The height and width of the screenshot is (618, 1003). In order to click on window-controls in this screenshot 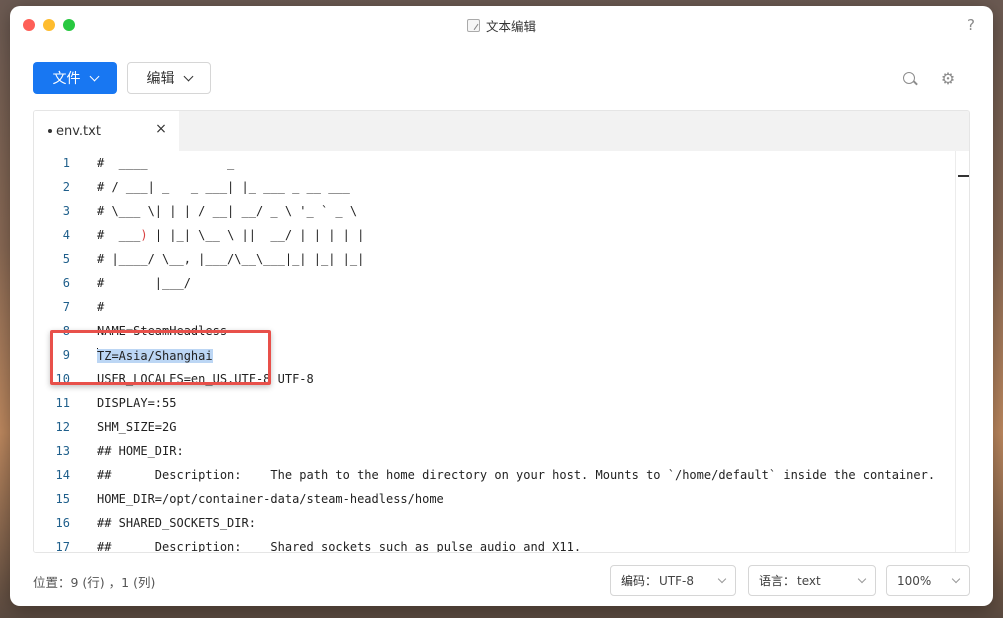, I will do `click(49, 25)`.